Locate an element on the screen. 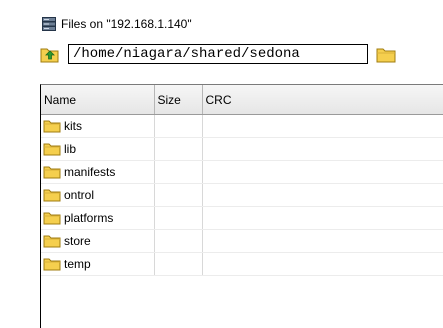 The width and height of the screenshot is (443, 328). table-row: store is located at coordinates (242, 241).